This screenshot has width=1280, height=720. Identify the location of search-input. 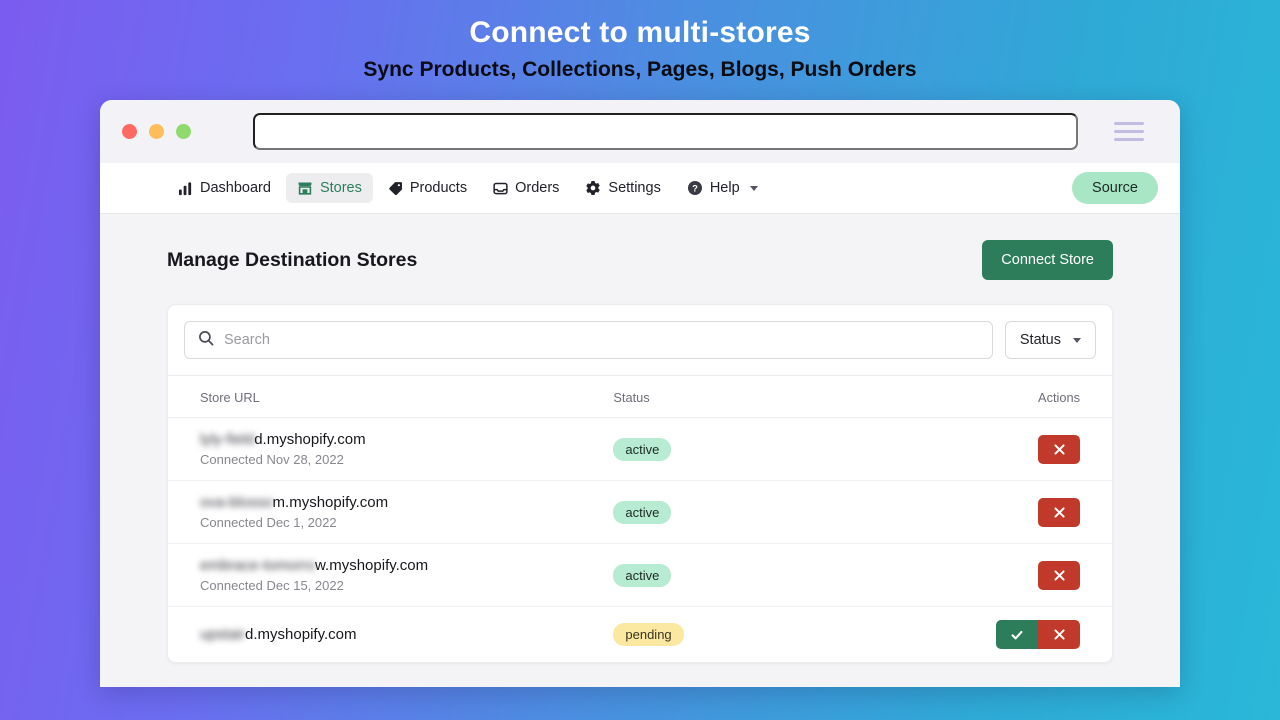
(601, 340).